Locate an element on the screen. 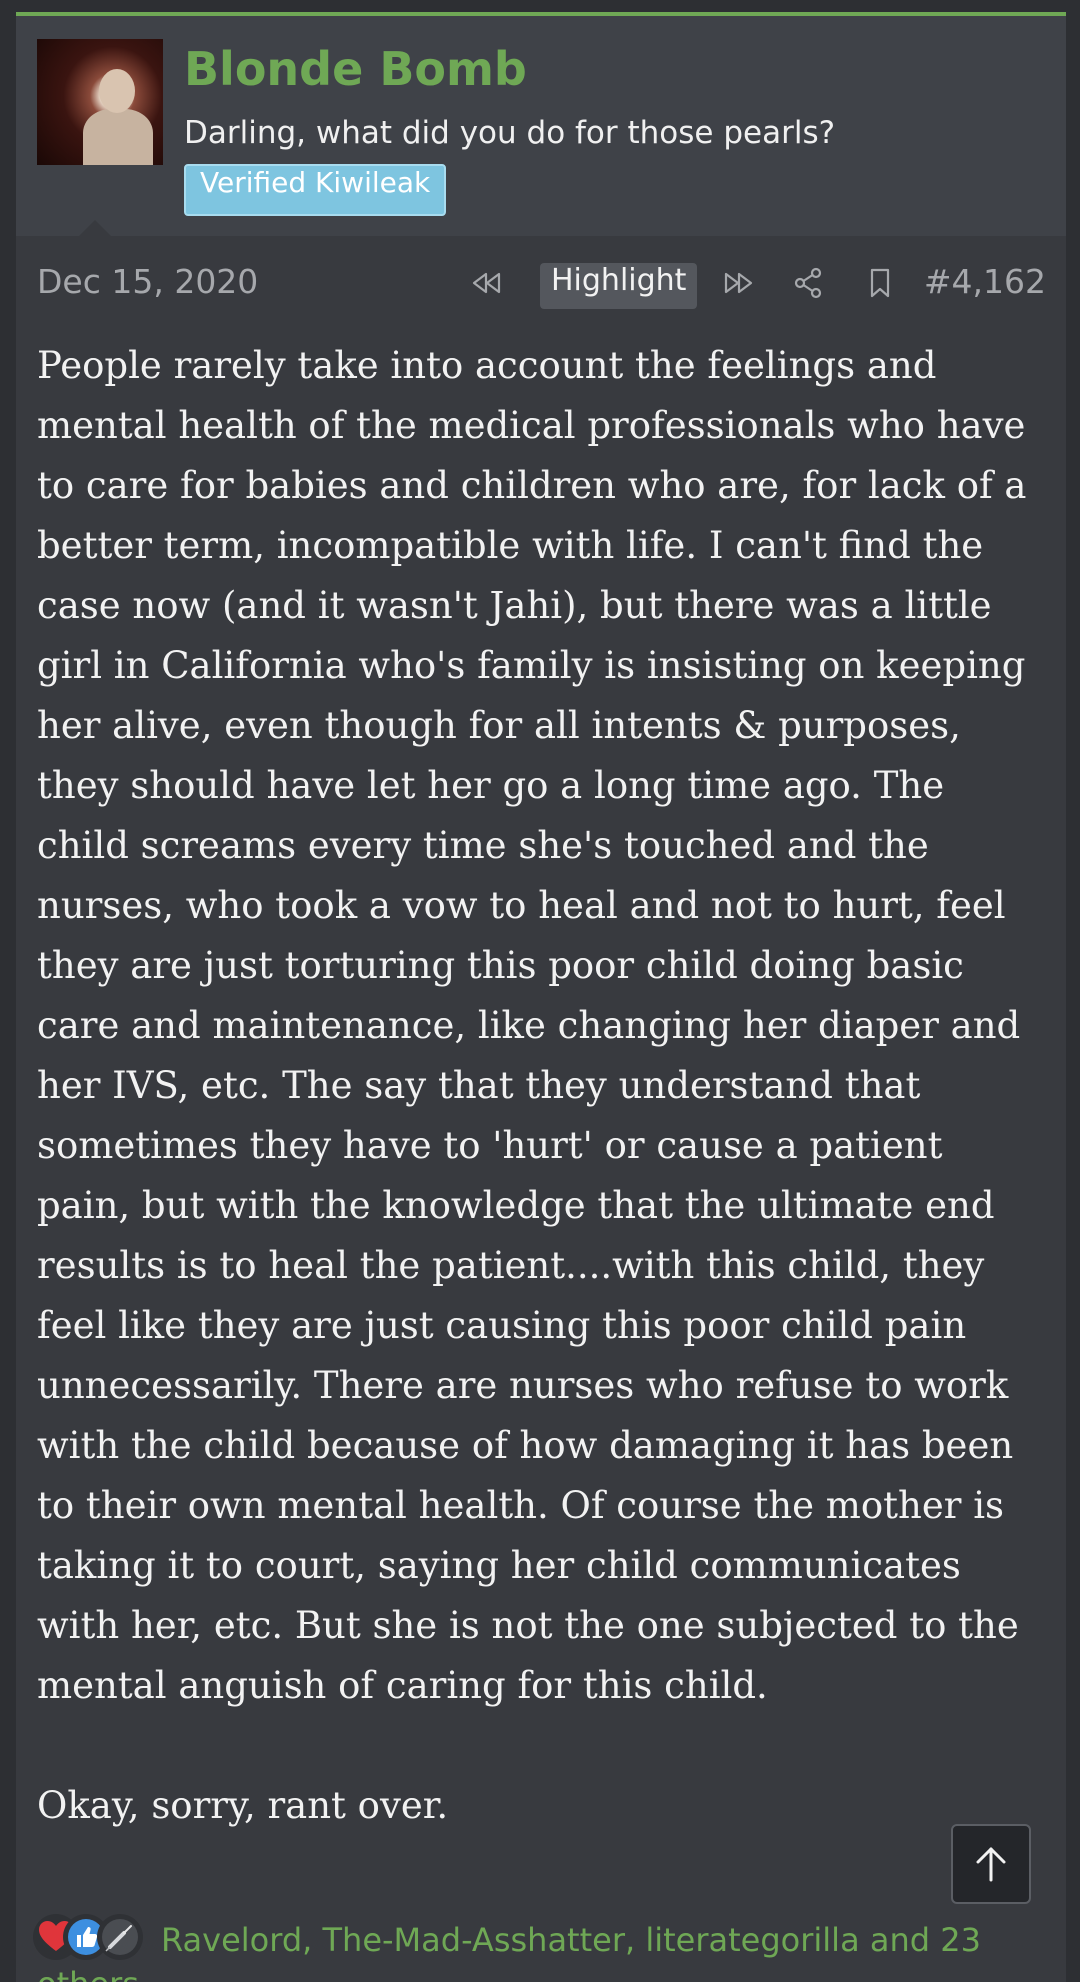 The width and height of the screenshot is (1080, 1982). bookmark-icon is located at coordinates (880, 283).